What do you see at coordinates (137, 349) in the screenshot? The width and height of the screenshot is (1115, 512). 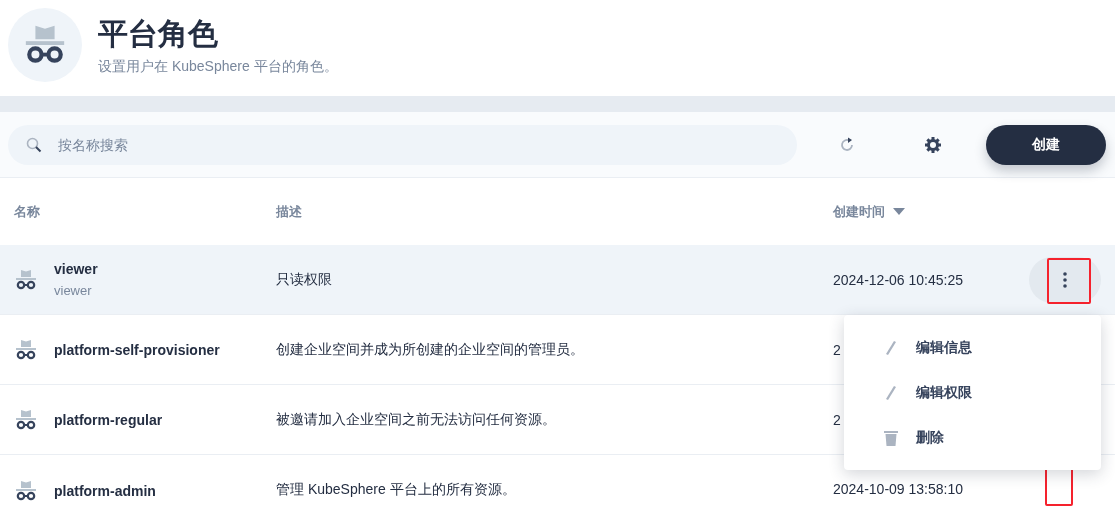 I see `role-name: platform-self-provisioner` at bounding box center [137, 349].